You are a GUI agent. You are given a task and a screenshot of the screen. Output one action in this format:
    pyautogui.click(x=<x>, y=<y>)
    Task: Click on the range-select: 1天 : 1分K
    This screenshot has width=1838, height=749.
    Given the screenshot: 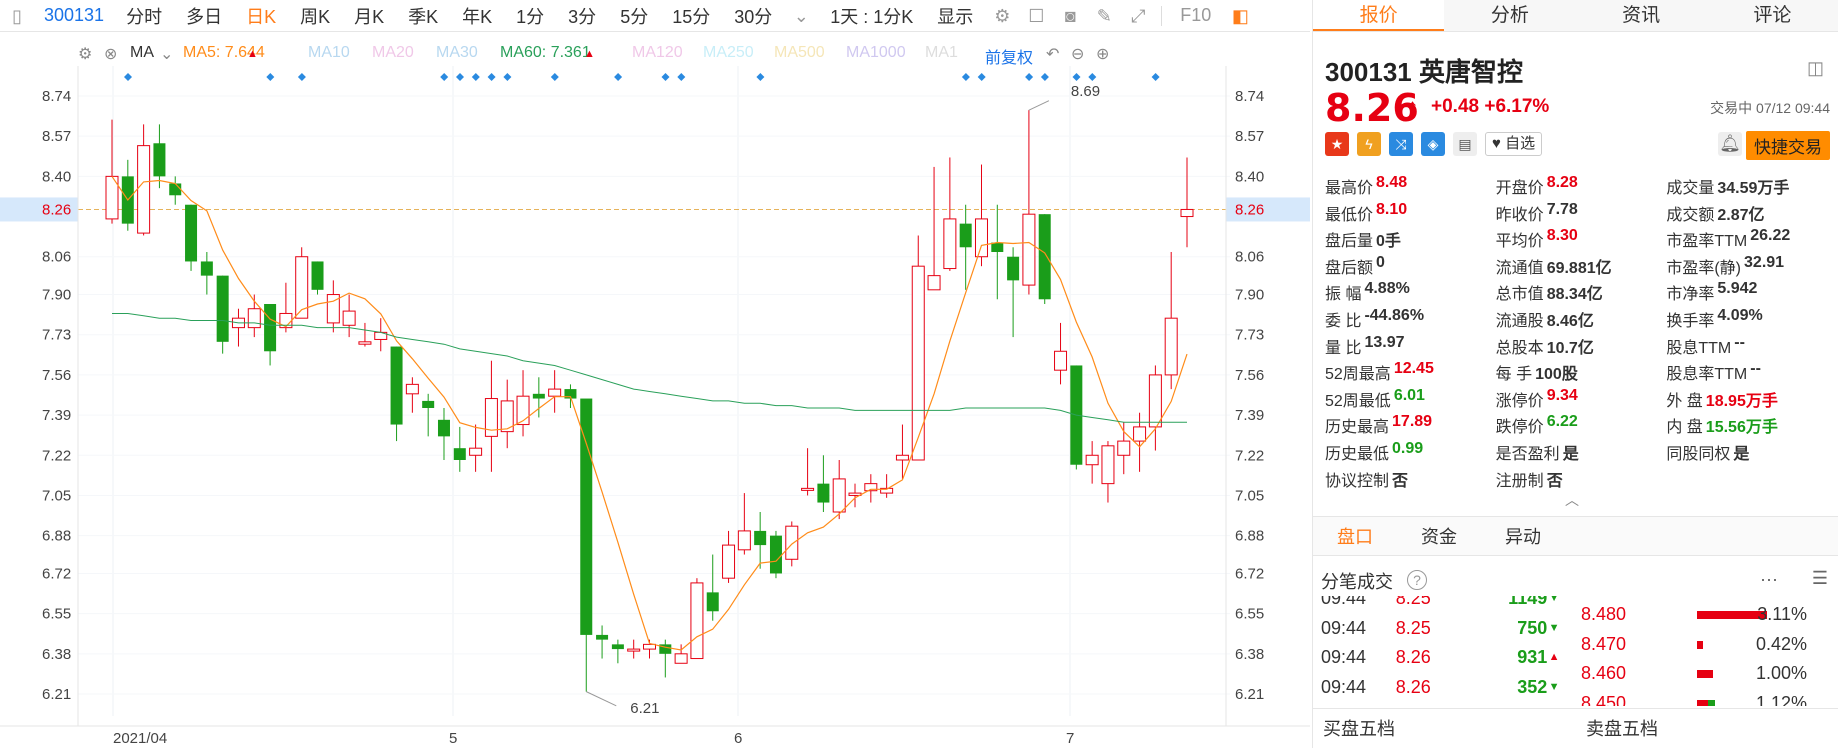 What is the action you would take?
    pyautogui.click(x=871, y=16)
    